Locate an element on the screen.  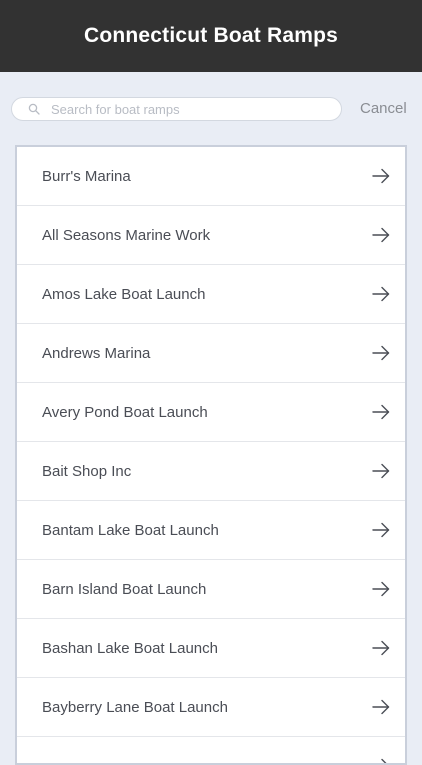
list-item: Bashan Lake Boat Launch is located at coordinates (211, 648).